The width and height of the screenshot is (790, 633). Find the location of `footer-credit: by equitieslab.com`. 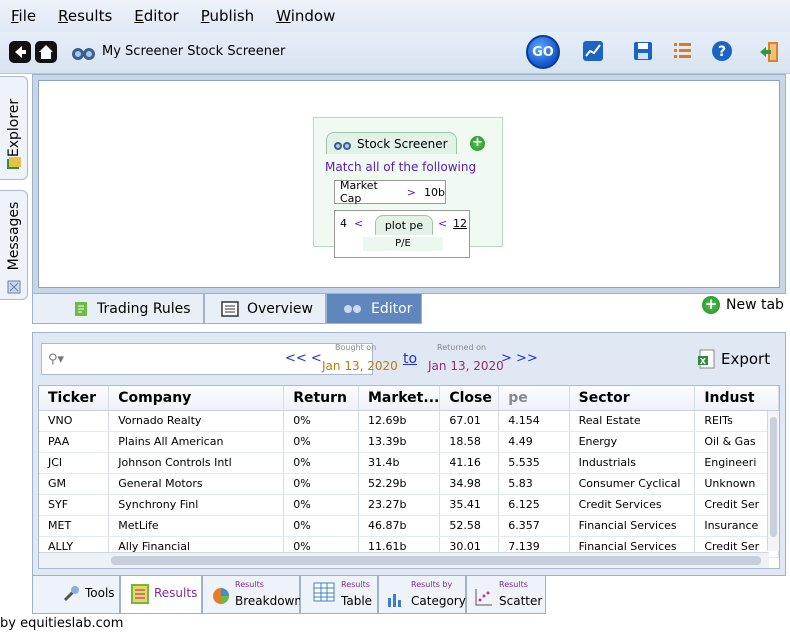

footer-credit: by equitieslab.com is located at coordinates (62, 623).